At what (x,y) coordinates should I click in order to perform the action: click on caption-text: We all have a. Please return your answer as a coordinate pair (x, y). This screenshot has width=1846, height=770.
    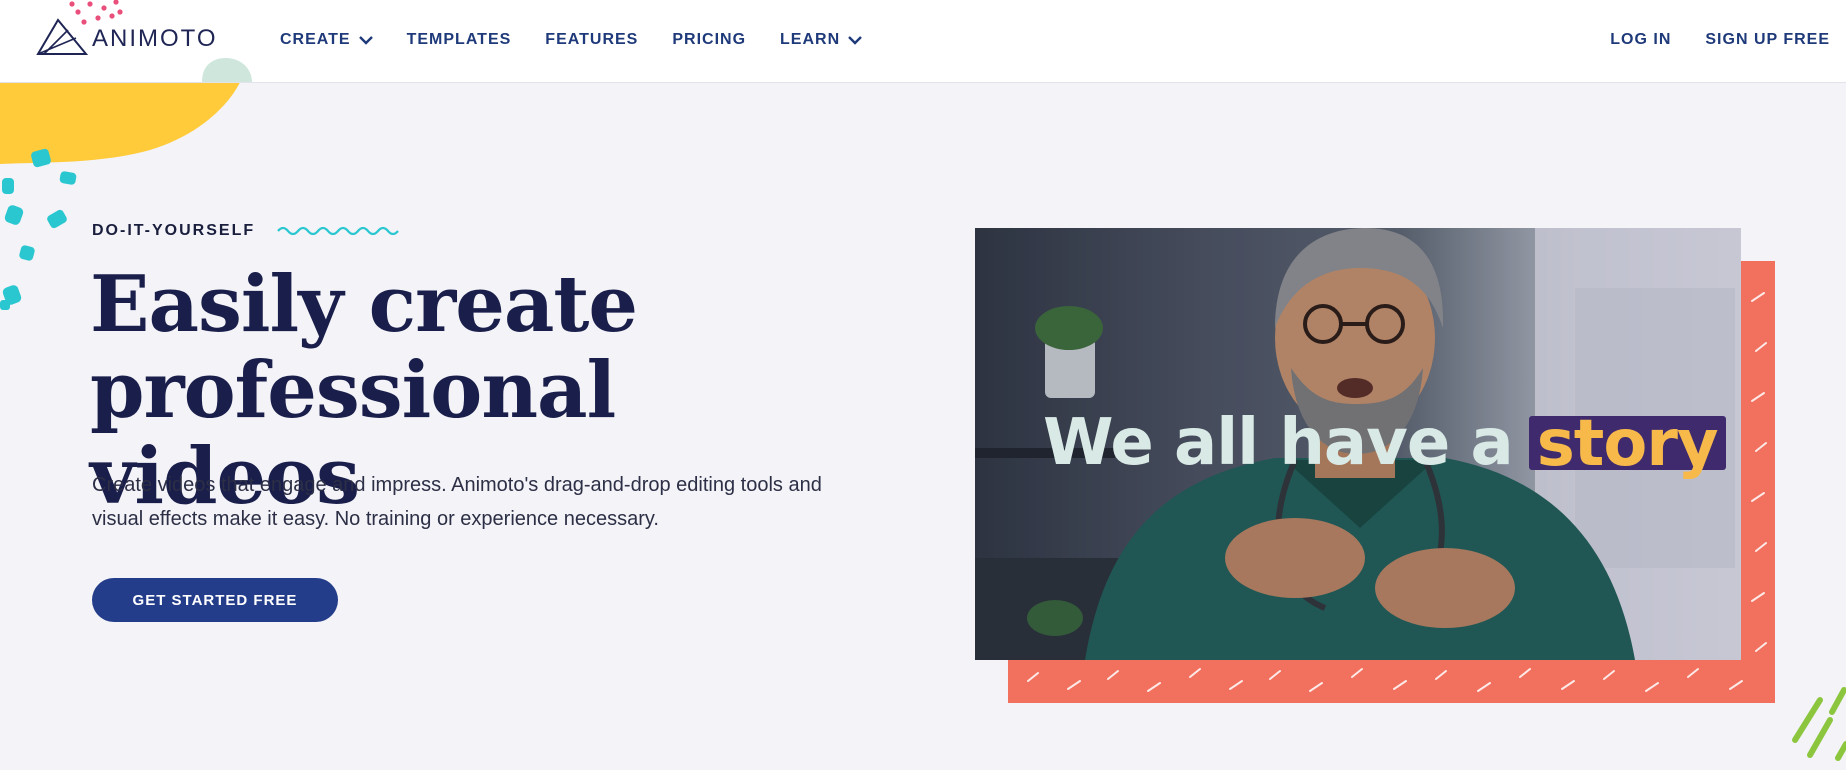
    Looking at the image, I should click on (1278, 443).